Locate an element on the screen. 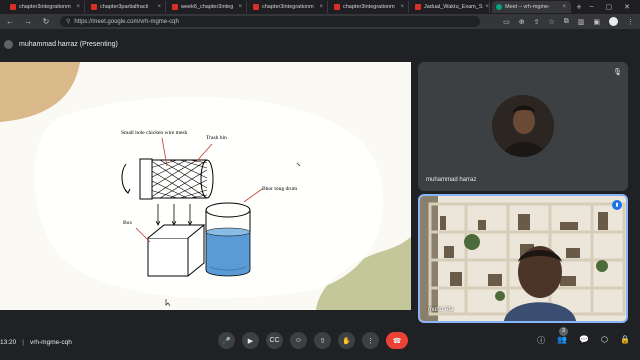 Image resolution: width=640 pixels, height=360 pixels. cast-icon: ▭ is located at coordinates (506, 22).